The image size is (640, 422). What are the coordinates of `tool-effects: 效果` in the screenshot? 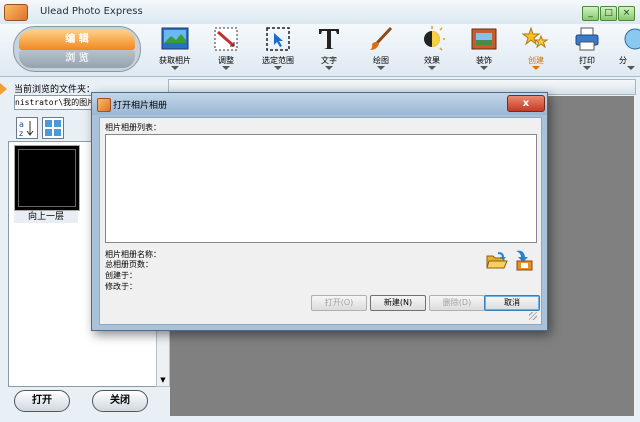 It's located at (432, 50).